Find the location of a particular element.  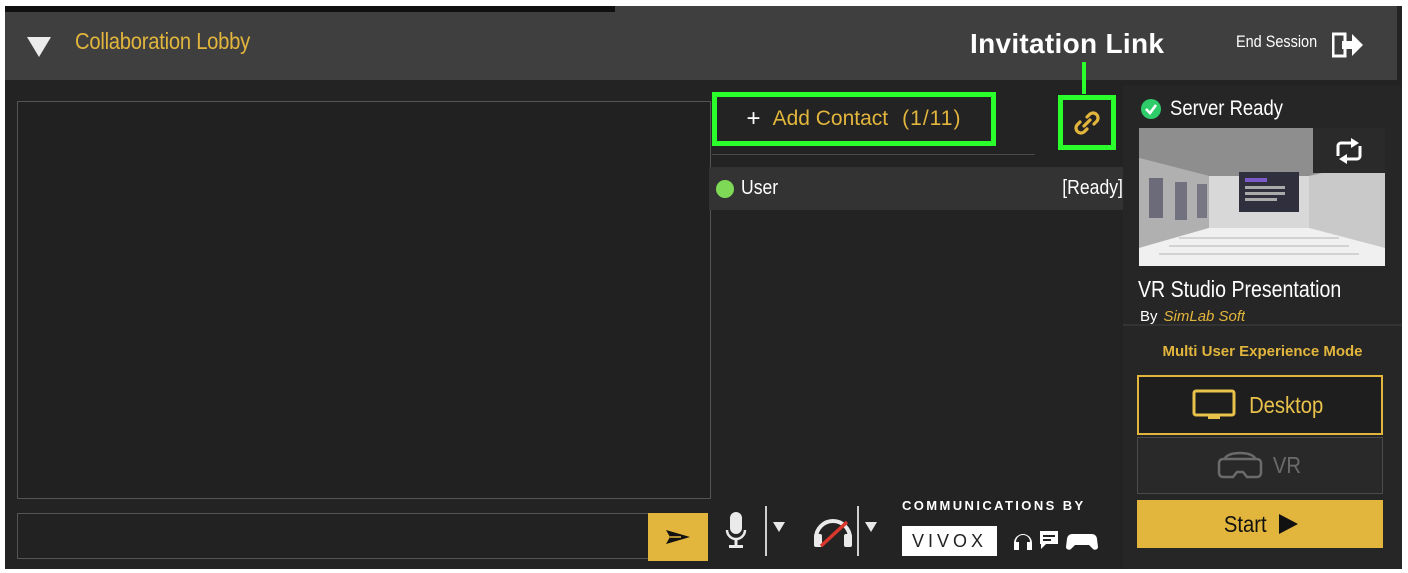

start-button: Start is located at coordinates (1260, 524).